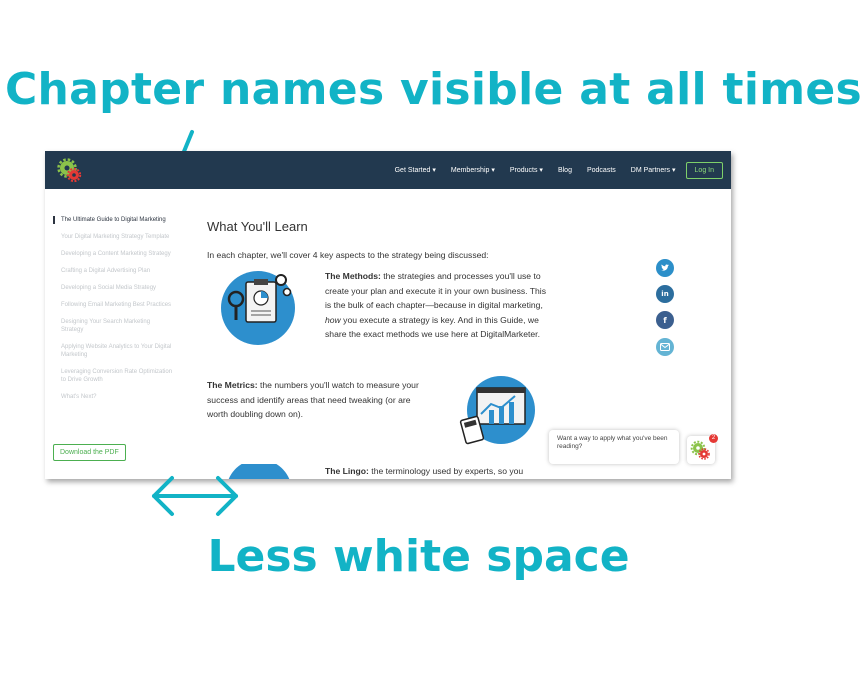  Describe the element at coordinates (113, 220) in the screenshot. I see `sidebar-item-ultimate-guide: The Ultimate Guide to Digital Marketing` at that location.